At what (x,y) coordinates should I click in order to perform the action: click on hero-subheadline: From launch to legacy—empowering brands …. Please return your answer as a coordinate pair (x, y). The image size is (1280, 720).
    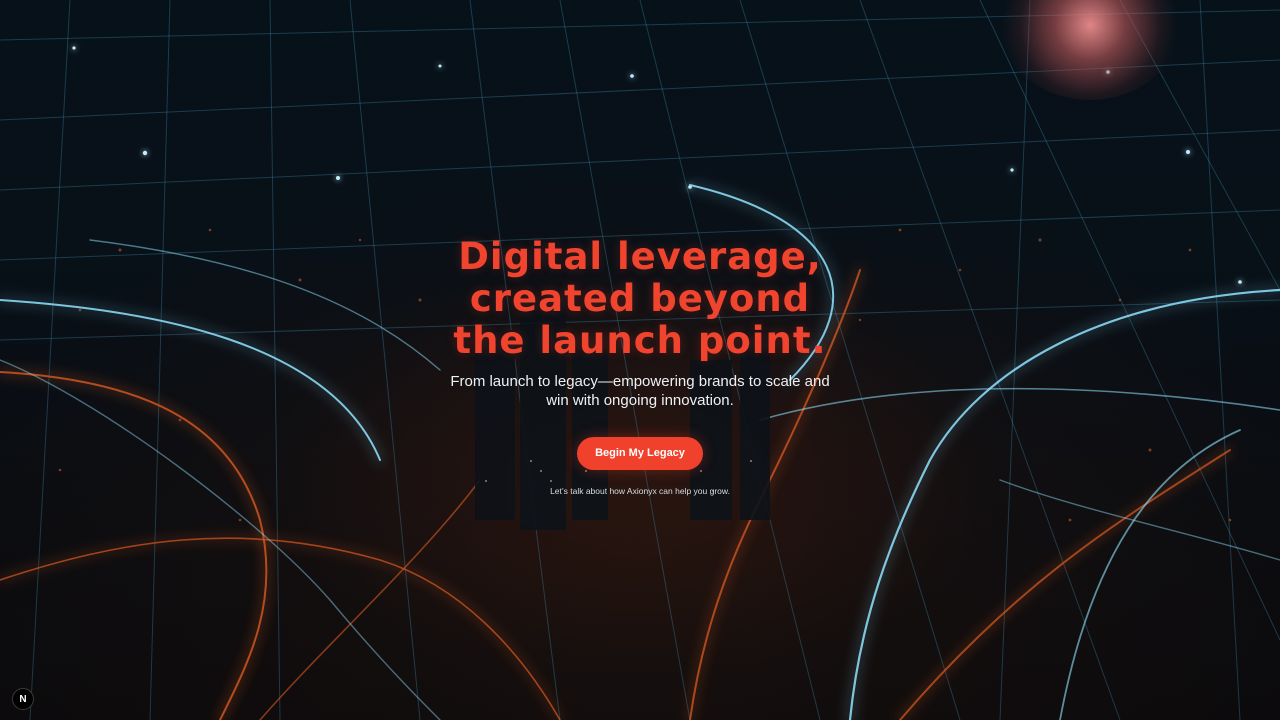
    Looking at the image, I should click on (640, 391).